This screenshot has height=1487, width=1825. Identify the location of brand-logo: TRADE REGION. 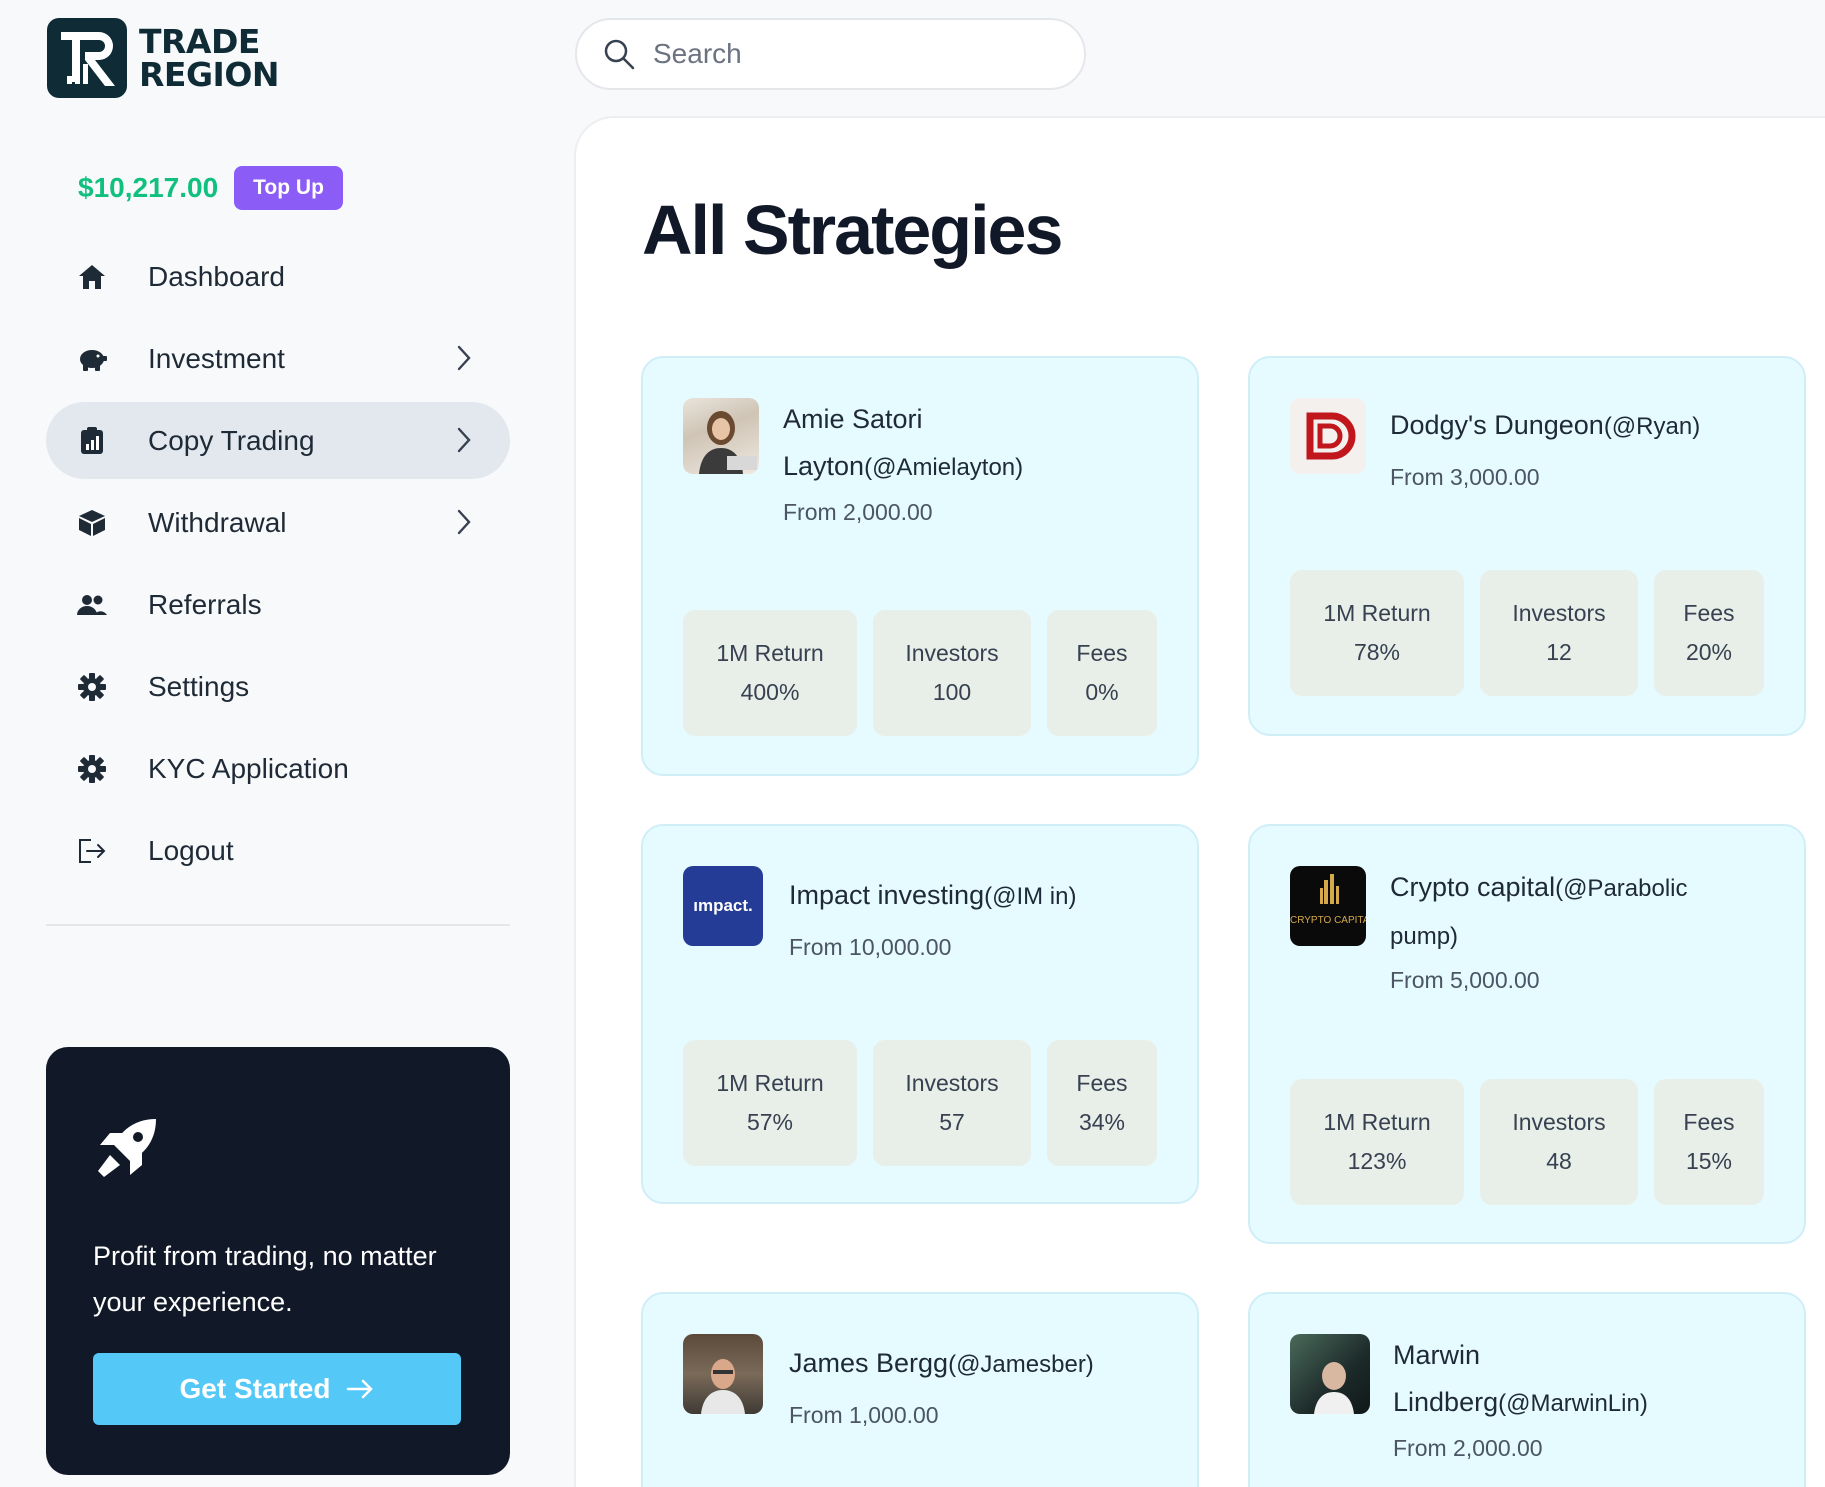
(163, 58).